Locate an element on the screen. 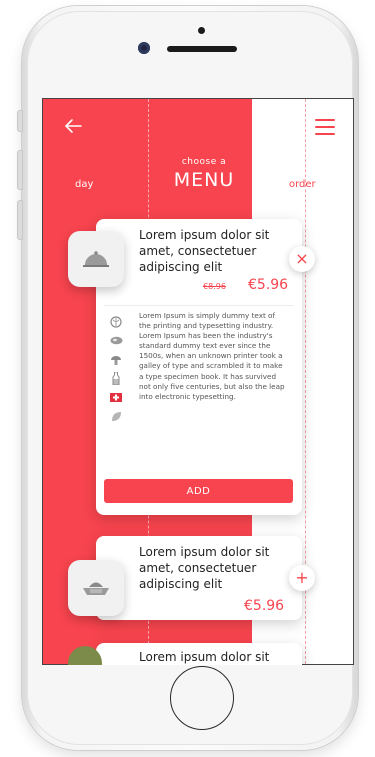  cabbage-icon is located at coordinates (116, 321).